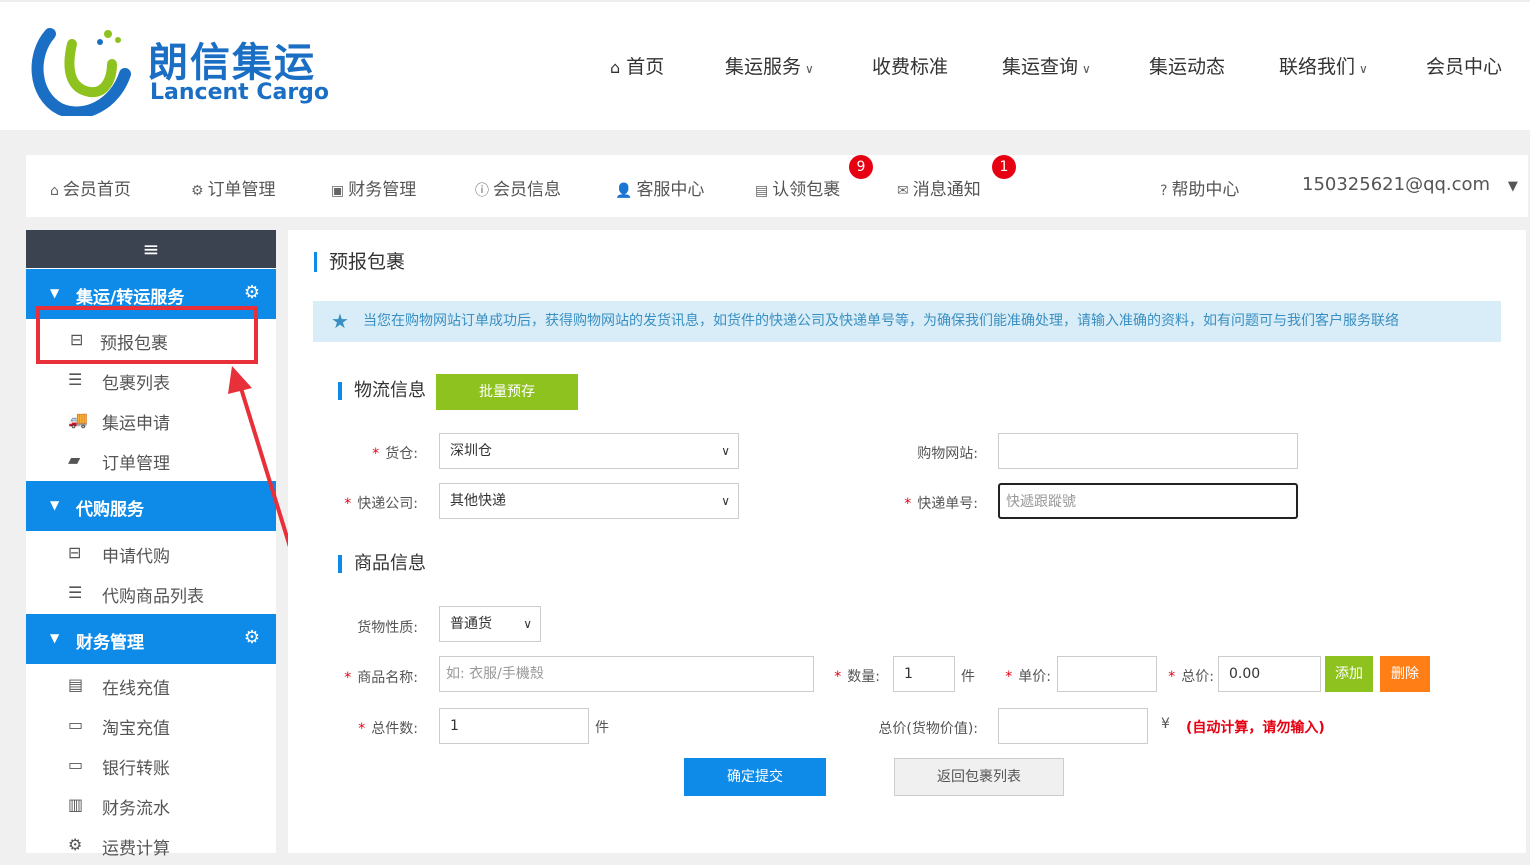 This screenshot has width=1530, height=865. I want to click on sidebar-item-order-management: ▰ 订单管理, so click(151, 460).